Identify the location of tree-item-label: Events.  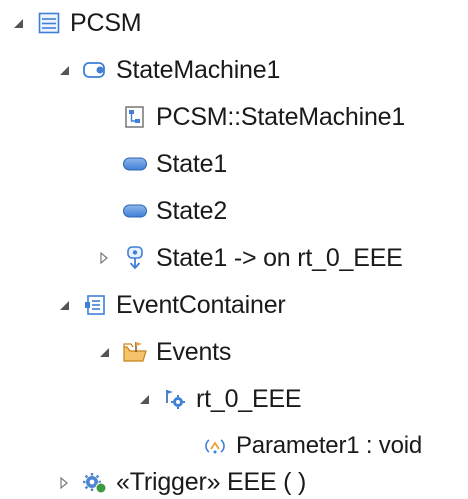
(194, 351).